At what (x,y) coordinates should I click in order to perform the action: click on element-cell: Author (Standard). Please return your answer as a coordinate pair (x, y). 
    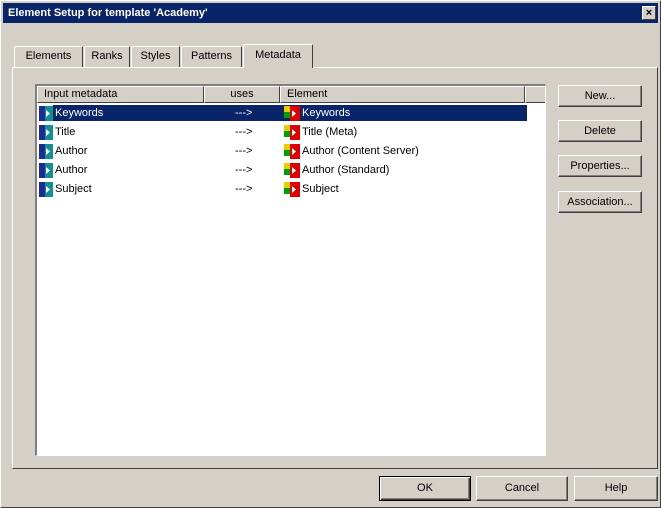
    Looking at the image, I should click on (345, 170).